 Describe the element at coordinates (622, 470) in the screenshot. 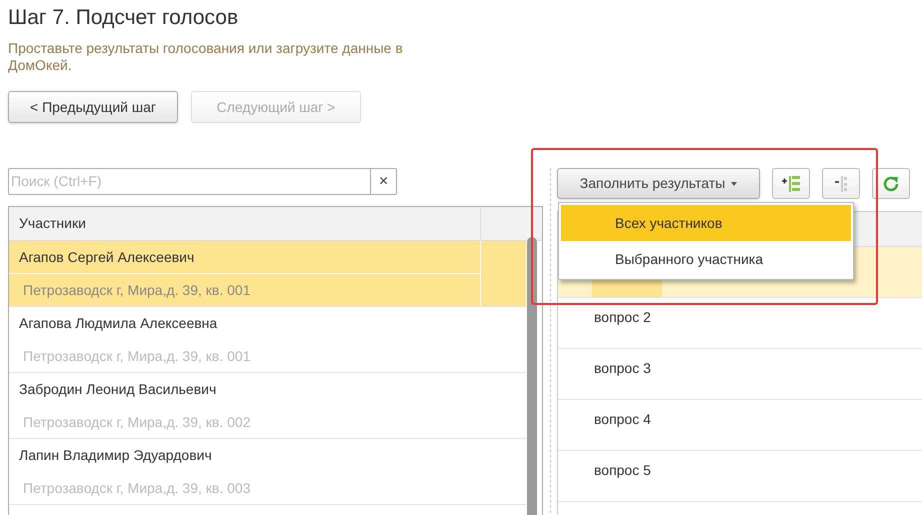

I see `question-label: вопрос 5` at that location.